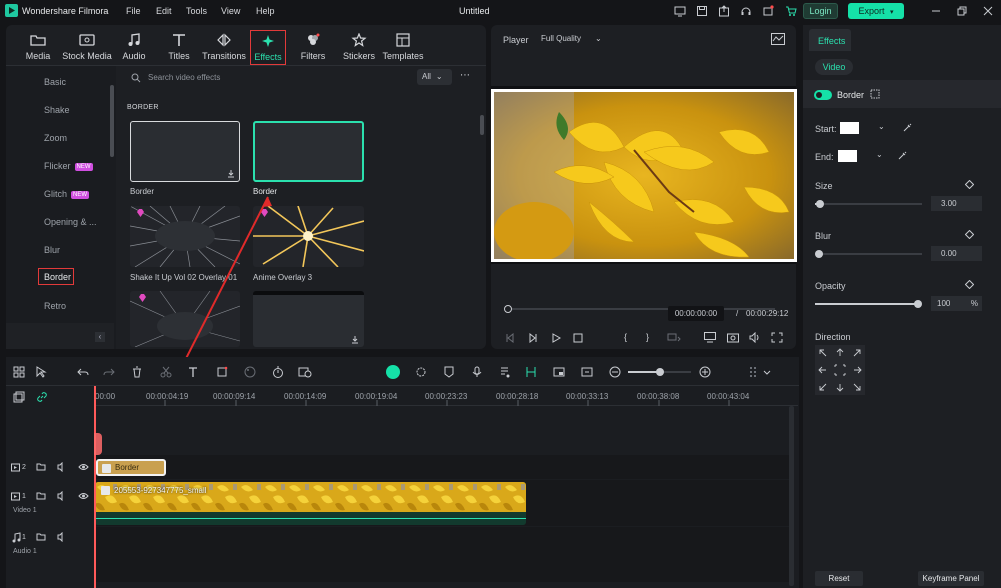 This screenshot has width=1001, height=588. Describe the element at coordinates (705, 372) in the screenshot. I see `zoom-in-icon` at that location.